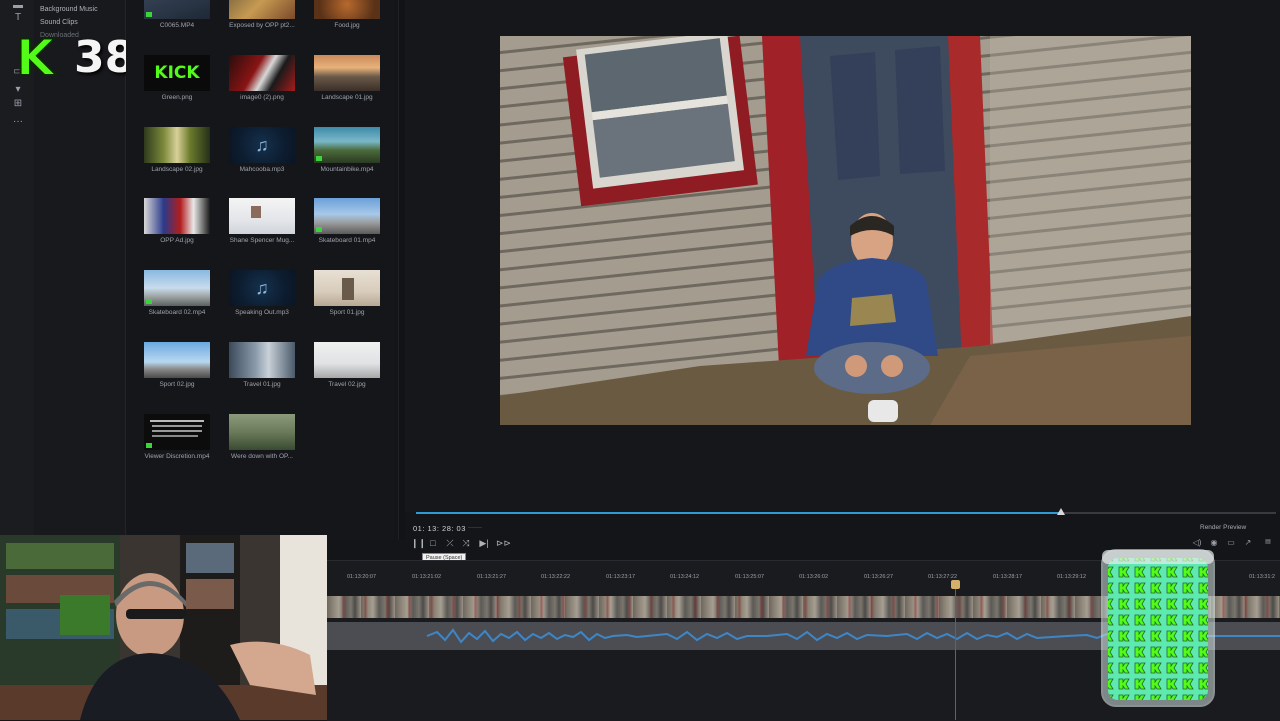 The image size is (1280, 721). I want to click on media-item: Skateboard 02.mp4, so click(176, 303).